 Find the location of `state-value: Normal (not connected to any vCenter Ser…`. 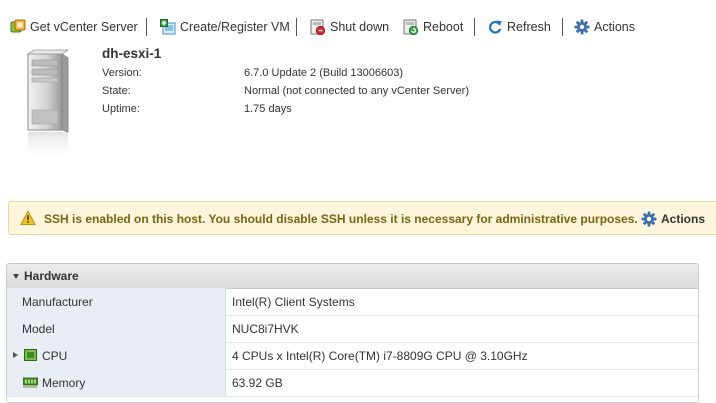

state-value: Normal (not connected to any vCenter Ser… is located at coordinates (356, 91).